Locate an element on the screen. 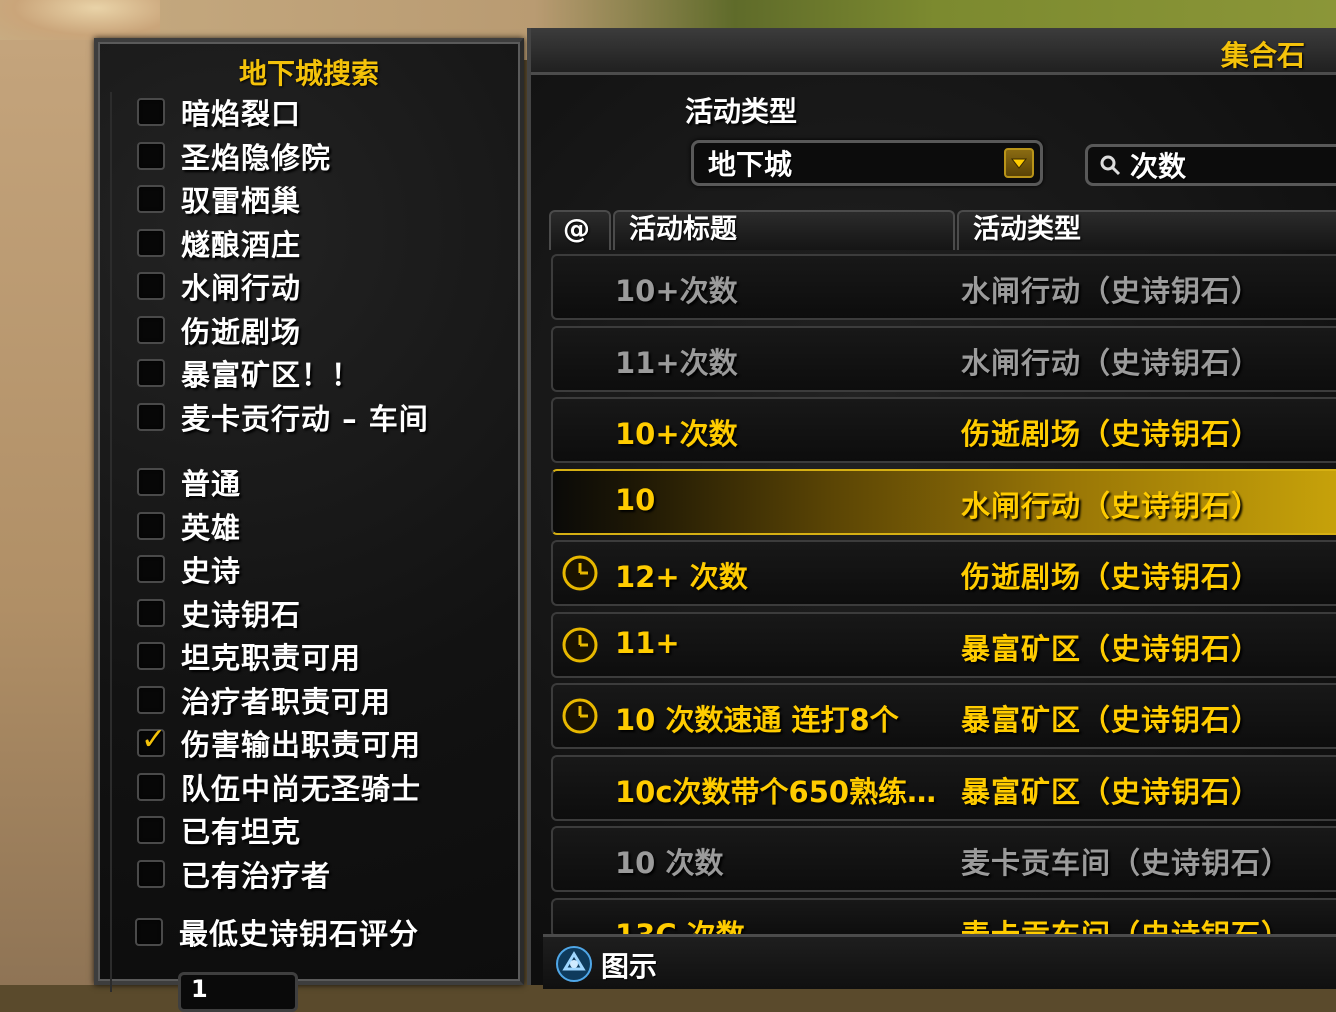 This screenshot has width=1336, height=1012. min-score-checkbox is located at coordinates (149, 932).